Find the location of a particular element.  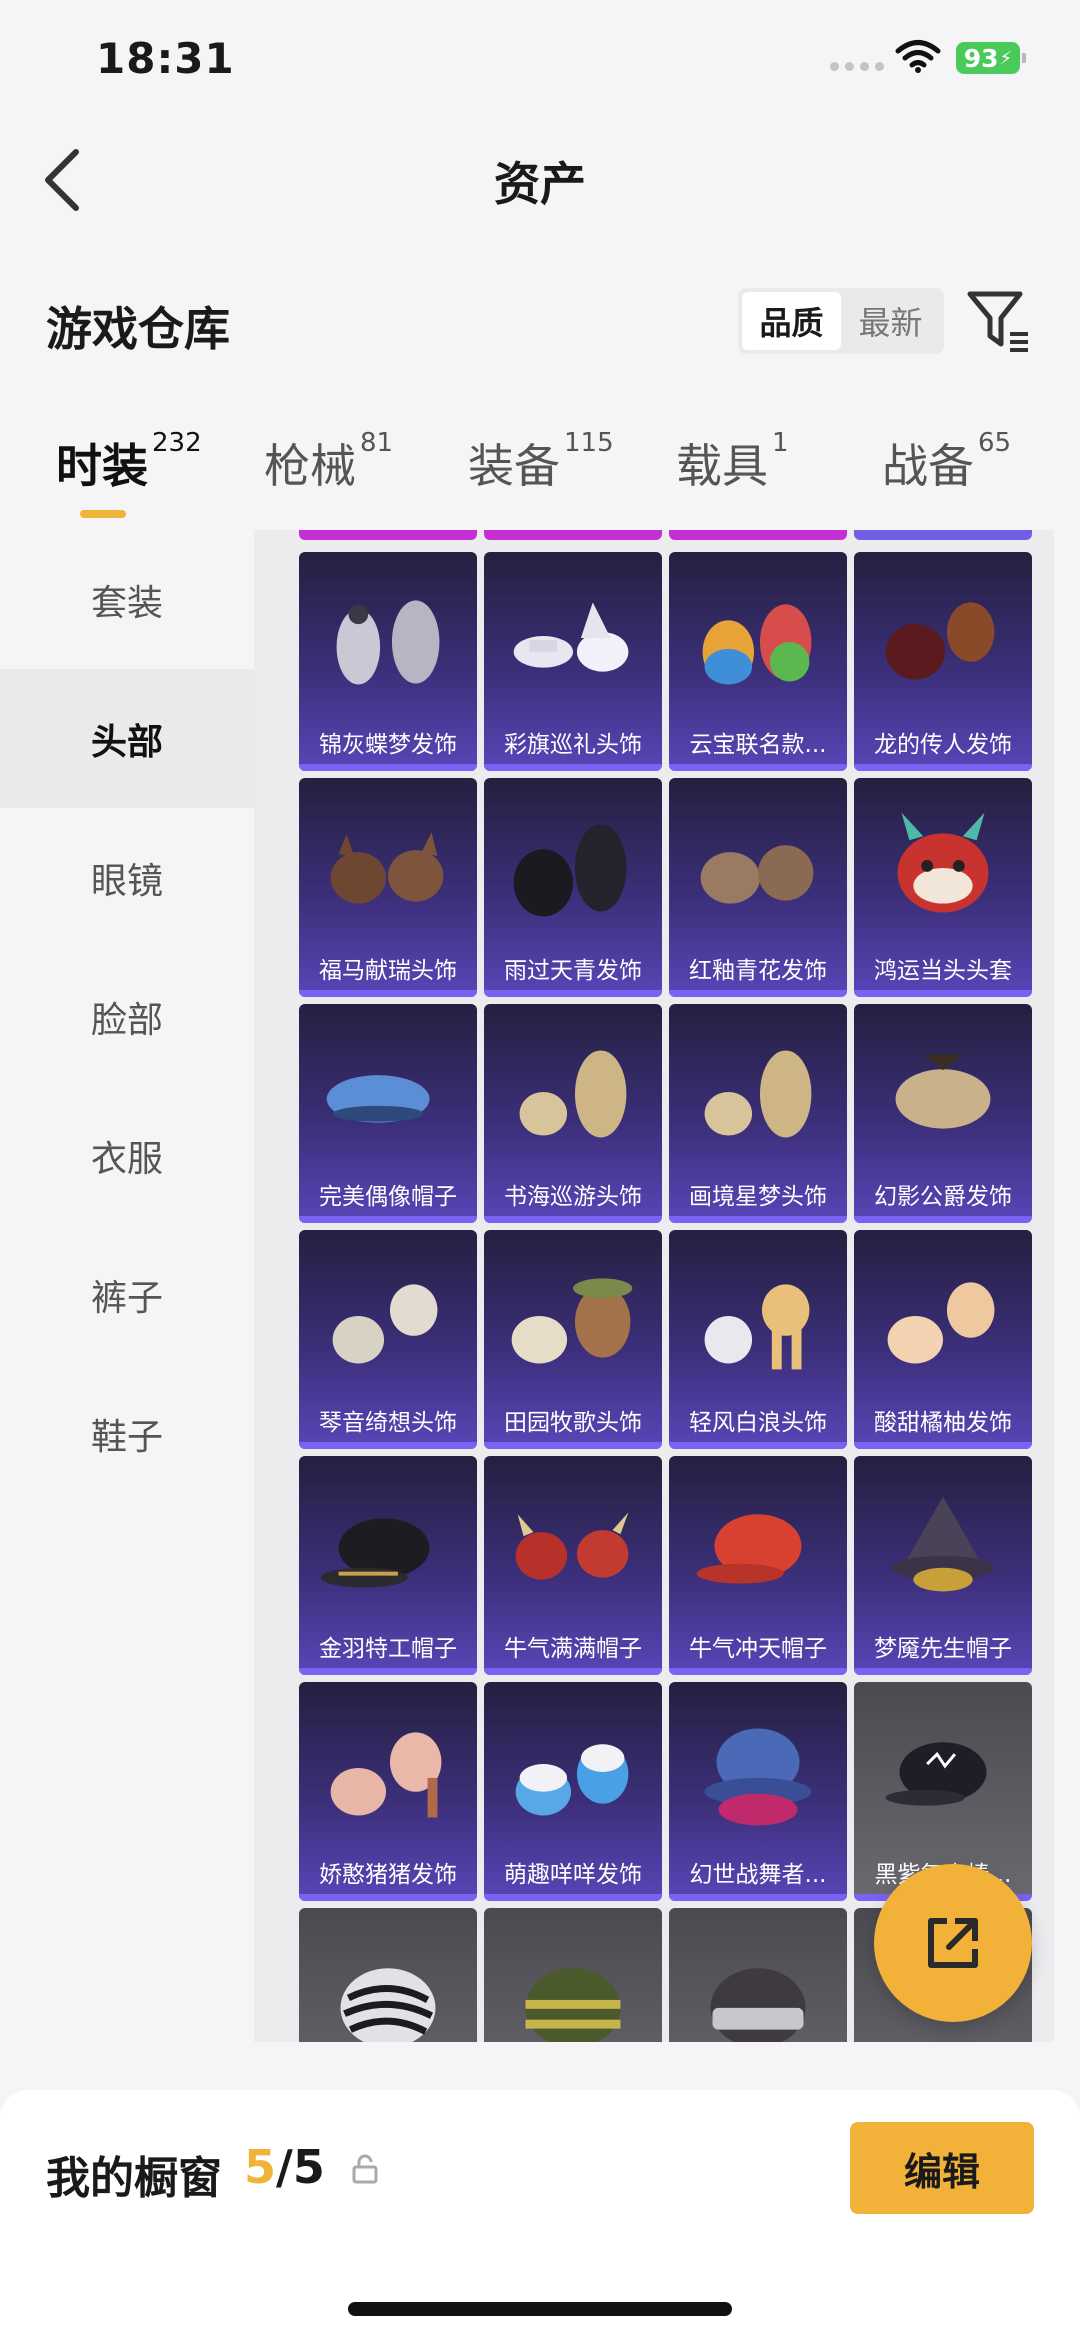

sidebar-item-clothes: 衣服 is located at coordinates (127, 1155).